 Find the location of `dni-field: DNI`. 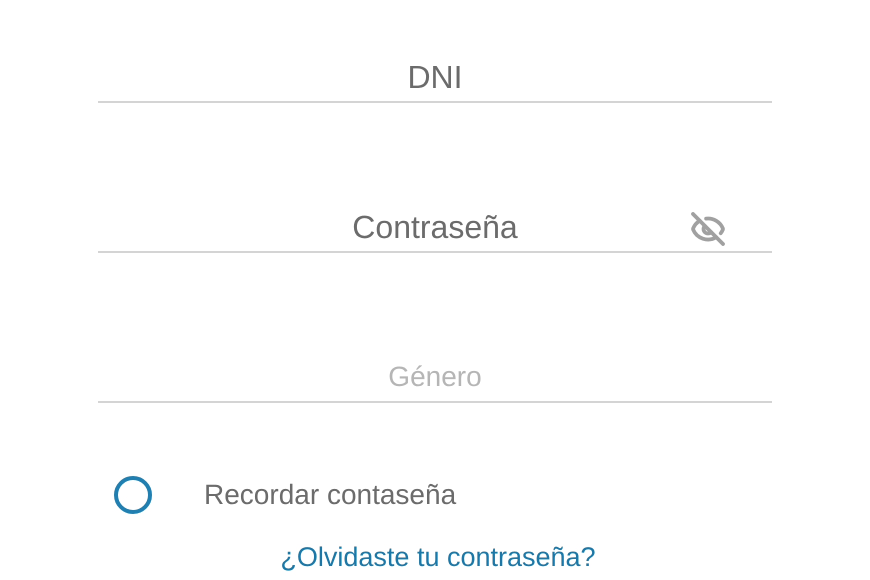

dni-field: DNI is located at coordinates (435, 78).